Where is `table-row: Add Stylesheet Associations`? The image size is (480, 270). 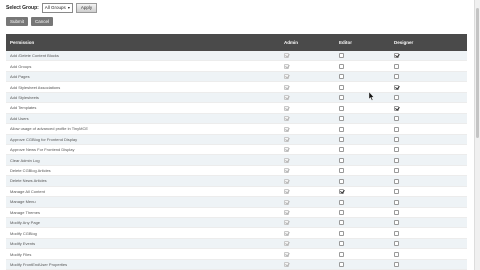 table-row: Add Stylesheet Associations is located at coordinates (236, 87).